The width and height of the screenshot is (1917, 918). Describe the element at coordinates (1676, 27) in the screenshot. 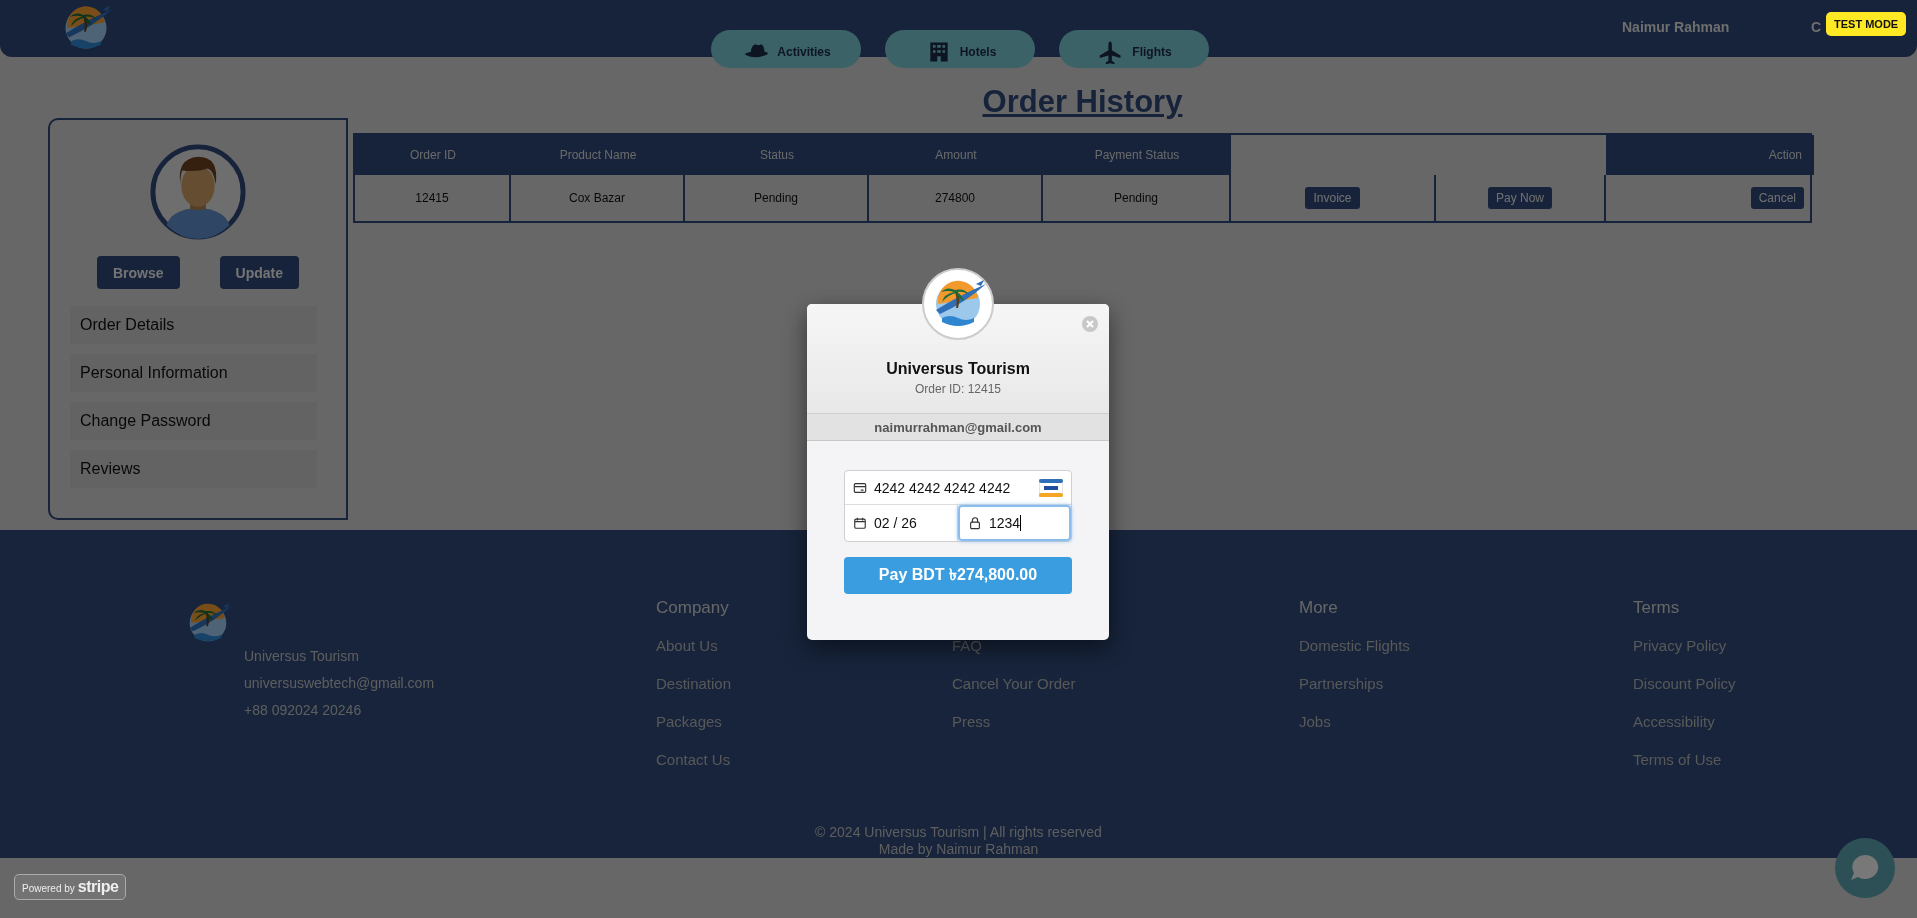

I see `user-name: Naimur Rahman` at that location.